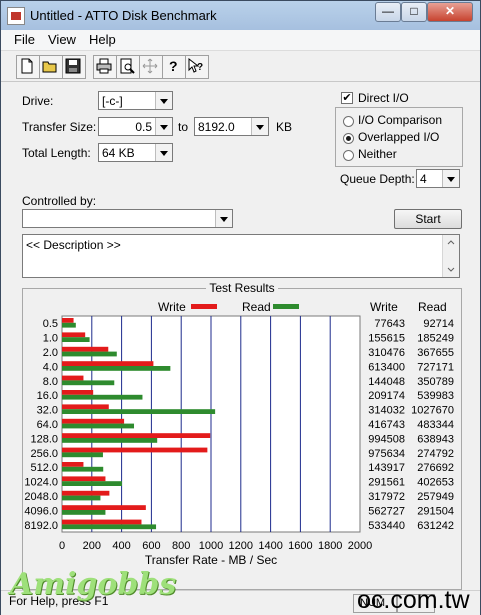 The height and width of the screenshot is (615, 481). Describe the element at coordinates (438, 178) in the screenshot. I see `queue-depth-select: 4` at that location.